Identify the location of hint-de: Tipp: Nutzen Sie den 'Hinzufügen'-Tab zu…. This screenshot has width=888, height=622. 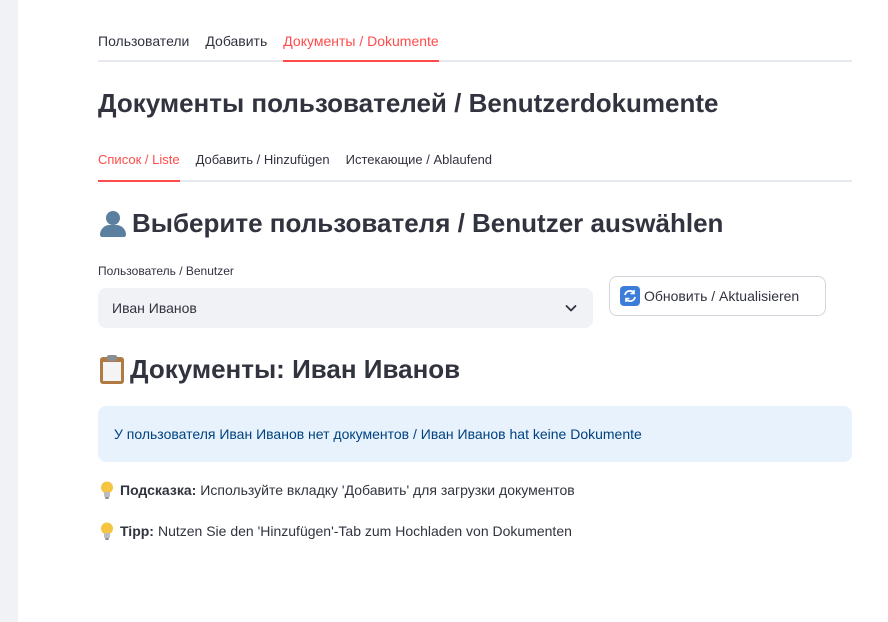
(335, 531).